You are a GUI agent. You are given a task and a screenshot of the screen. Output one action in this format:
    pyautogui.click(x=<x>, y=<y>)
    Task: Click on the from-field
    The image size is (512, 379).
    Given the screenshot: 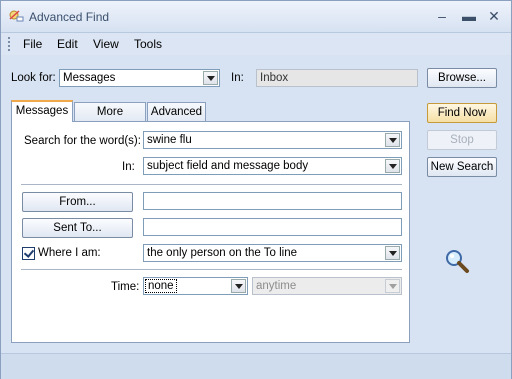 What is the action you would take?
    pyautogui.click(x=272, y=201)
    